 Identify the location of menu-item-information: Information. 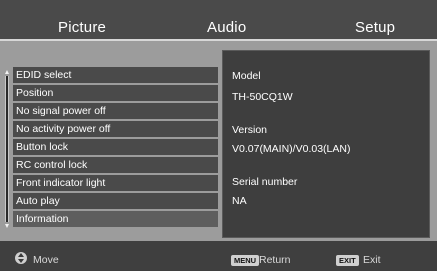
(115, 219).